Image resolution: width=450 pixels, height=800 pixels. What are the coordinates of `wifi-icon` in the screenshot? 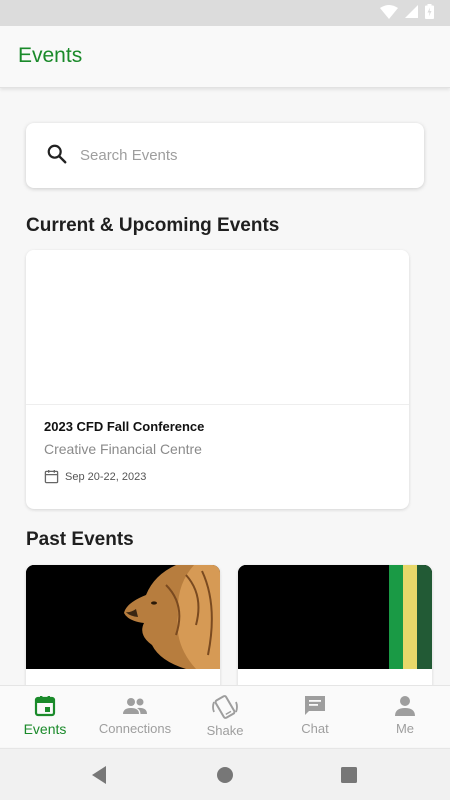 It's located at (389, 11).